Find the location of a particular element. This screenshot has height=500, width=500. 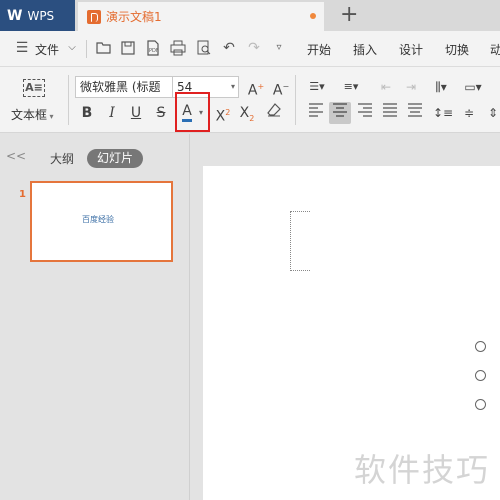

unsaved-dot-icon is located at coordinates (313, 16).